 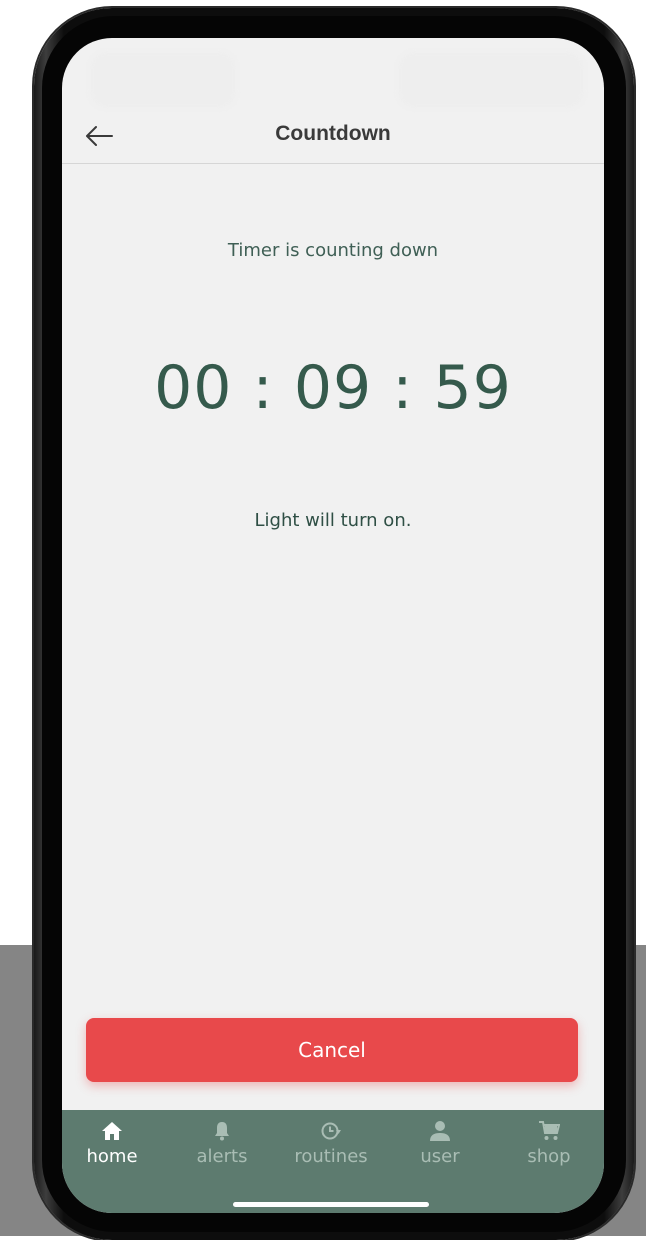 I want to click on cancel-button: Cancel, so click(x=332, y=1050).